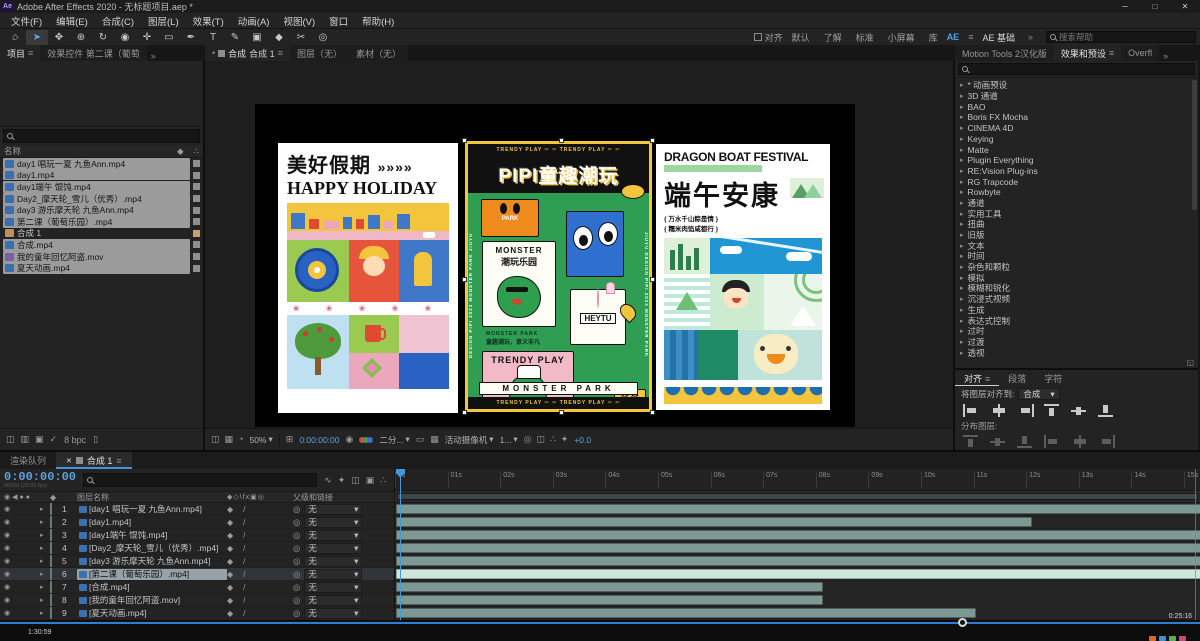 The width and height of the screenshot is (1200, 641). Describe the element at coordinates (797, 496) in the screenshot. I see `work-area-bar` at that location.